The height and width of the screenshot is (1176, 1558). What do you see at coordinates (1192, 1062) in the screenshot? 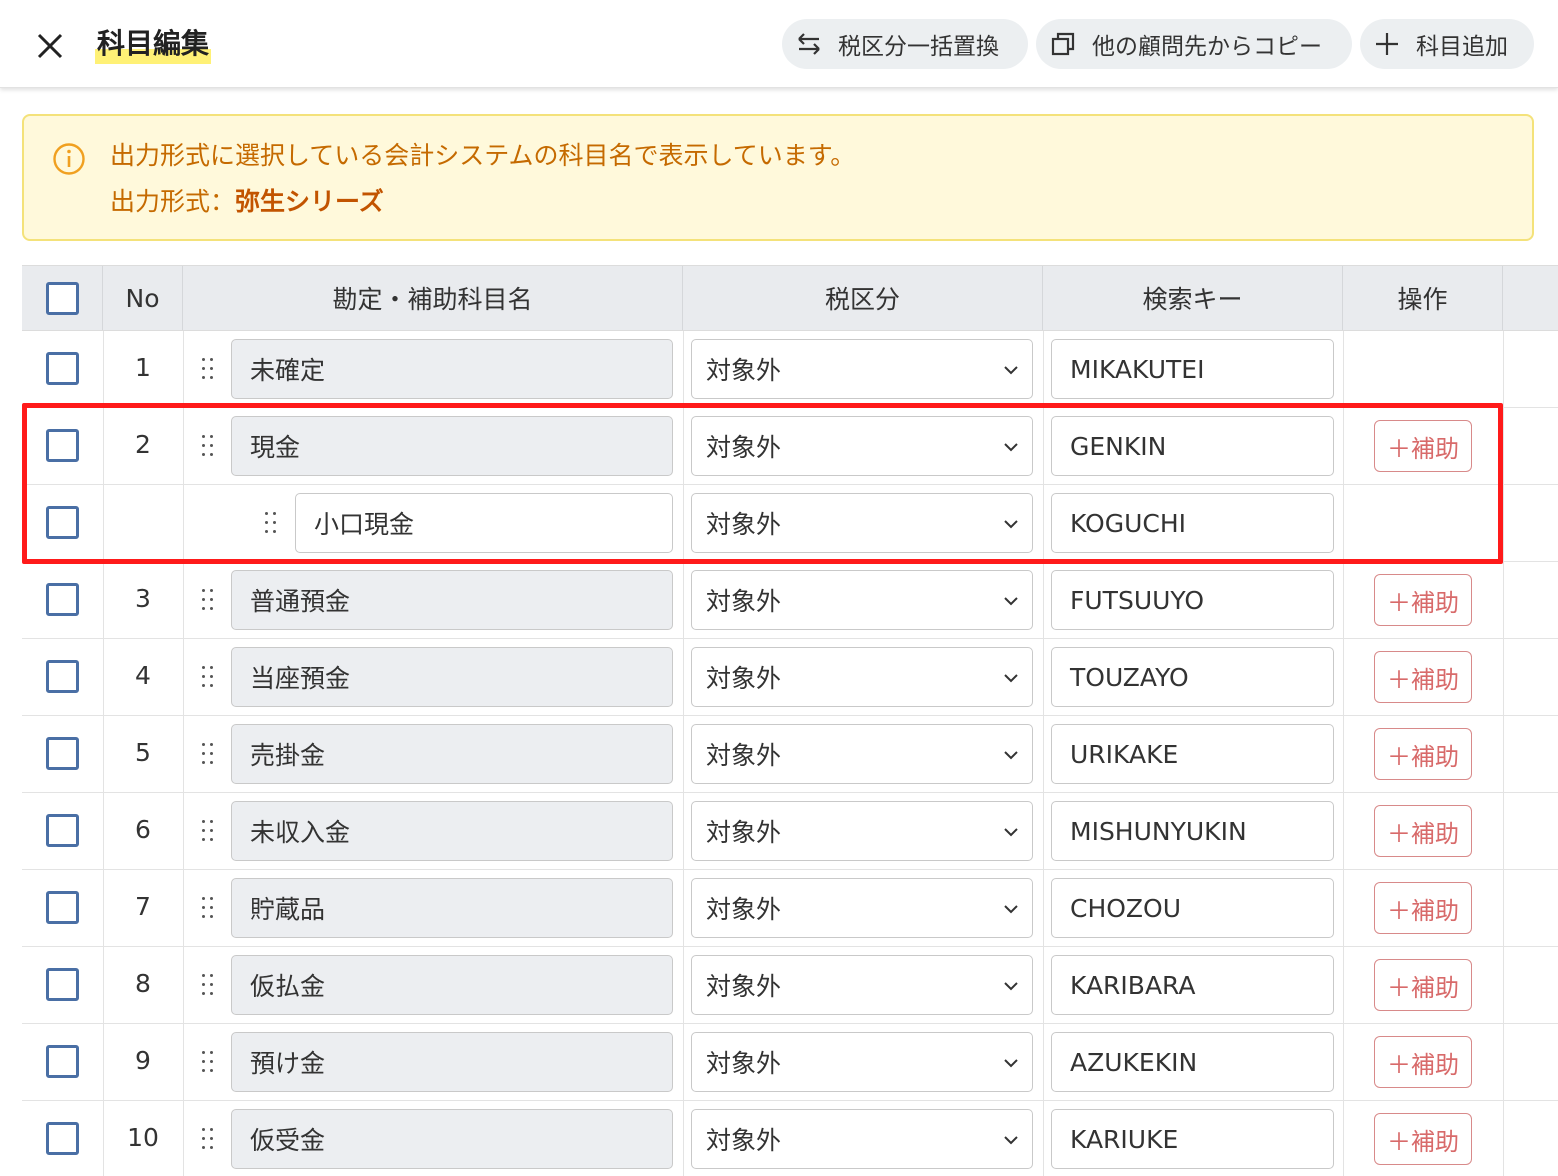
I see `search-key-field: AZUKEKIN` at bounding box center [1192, 1062].